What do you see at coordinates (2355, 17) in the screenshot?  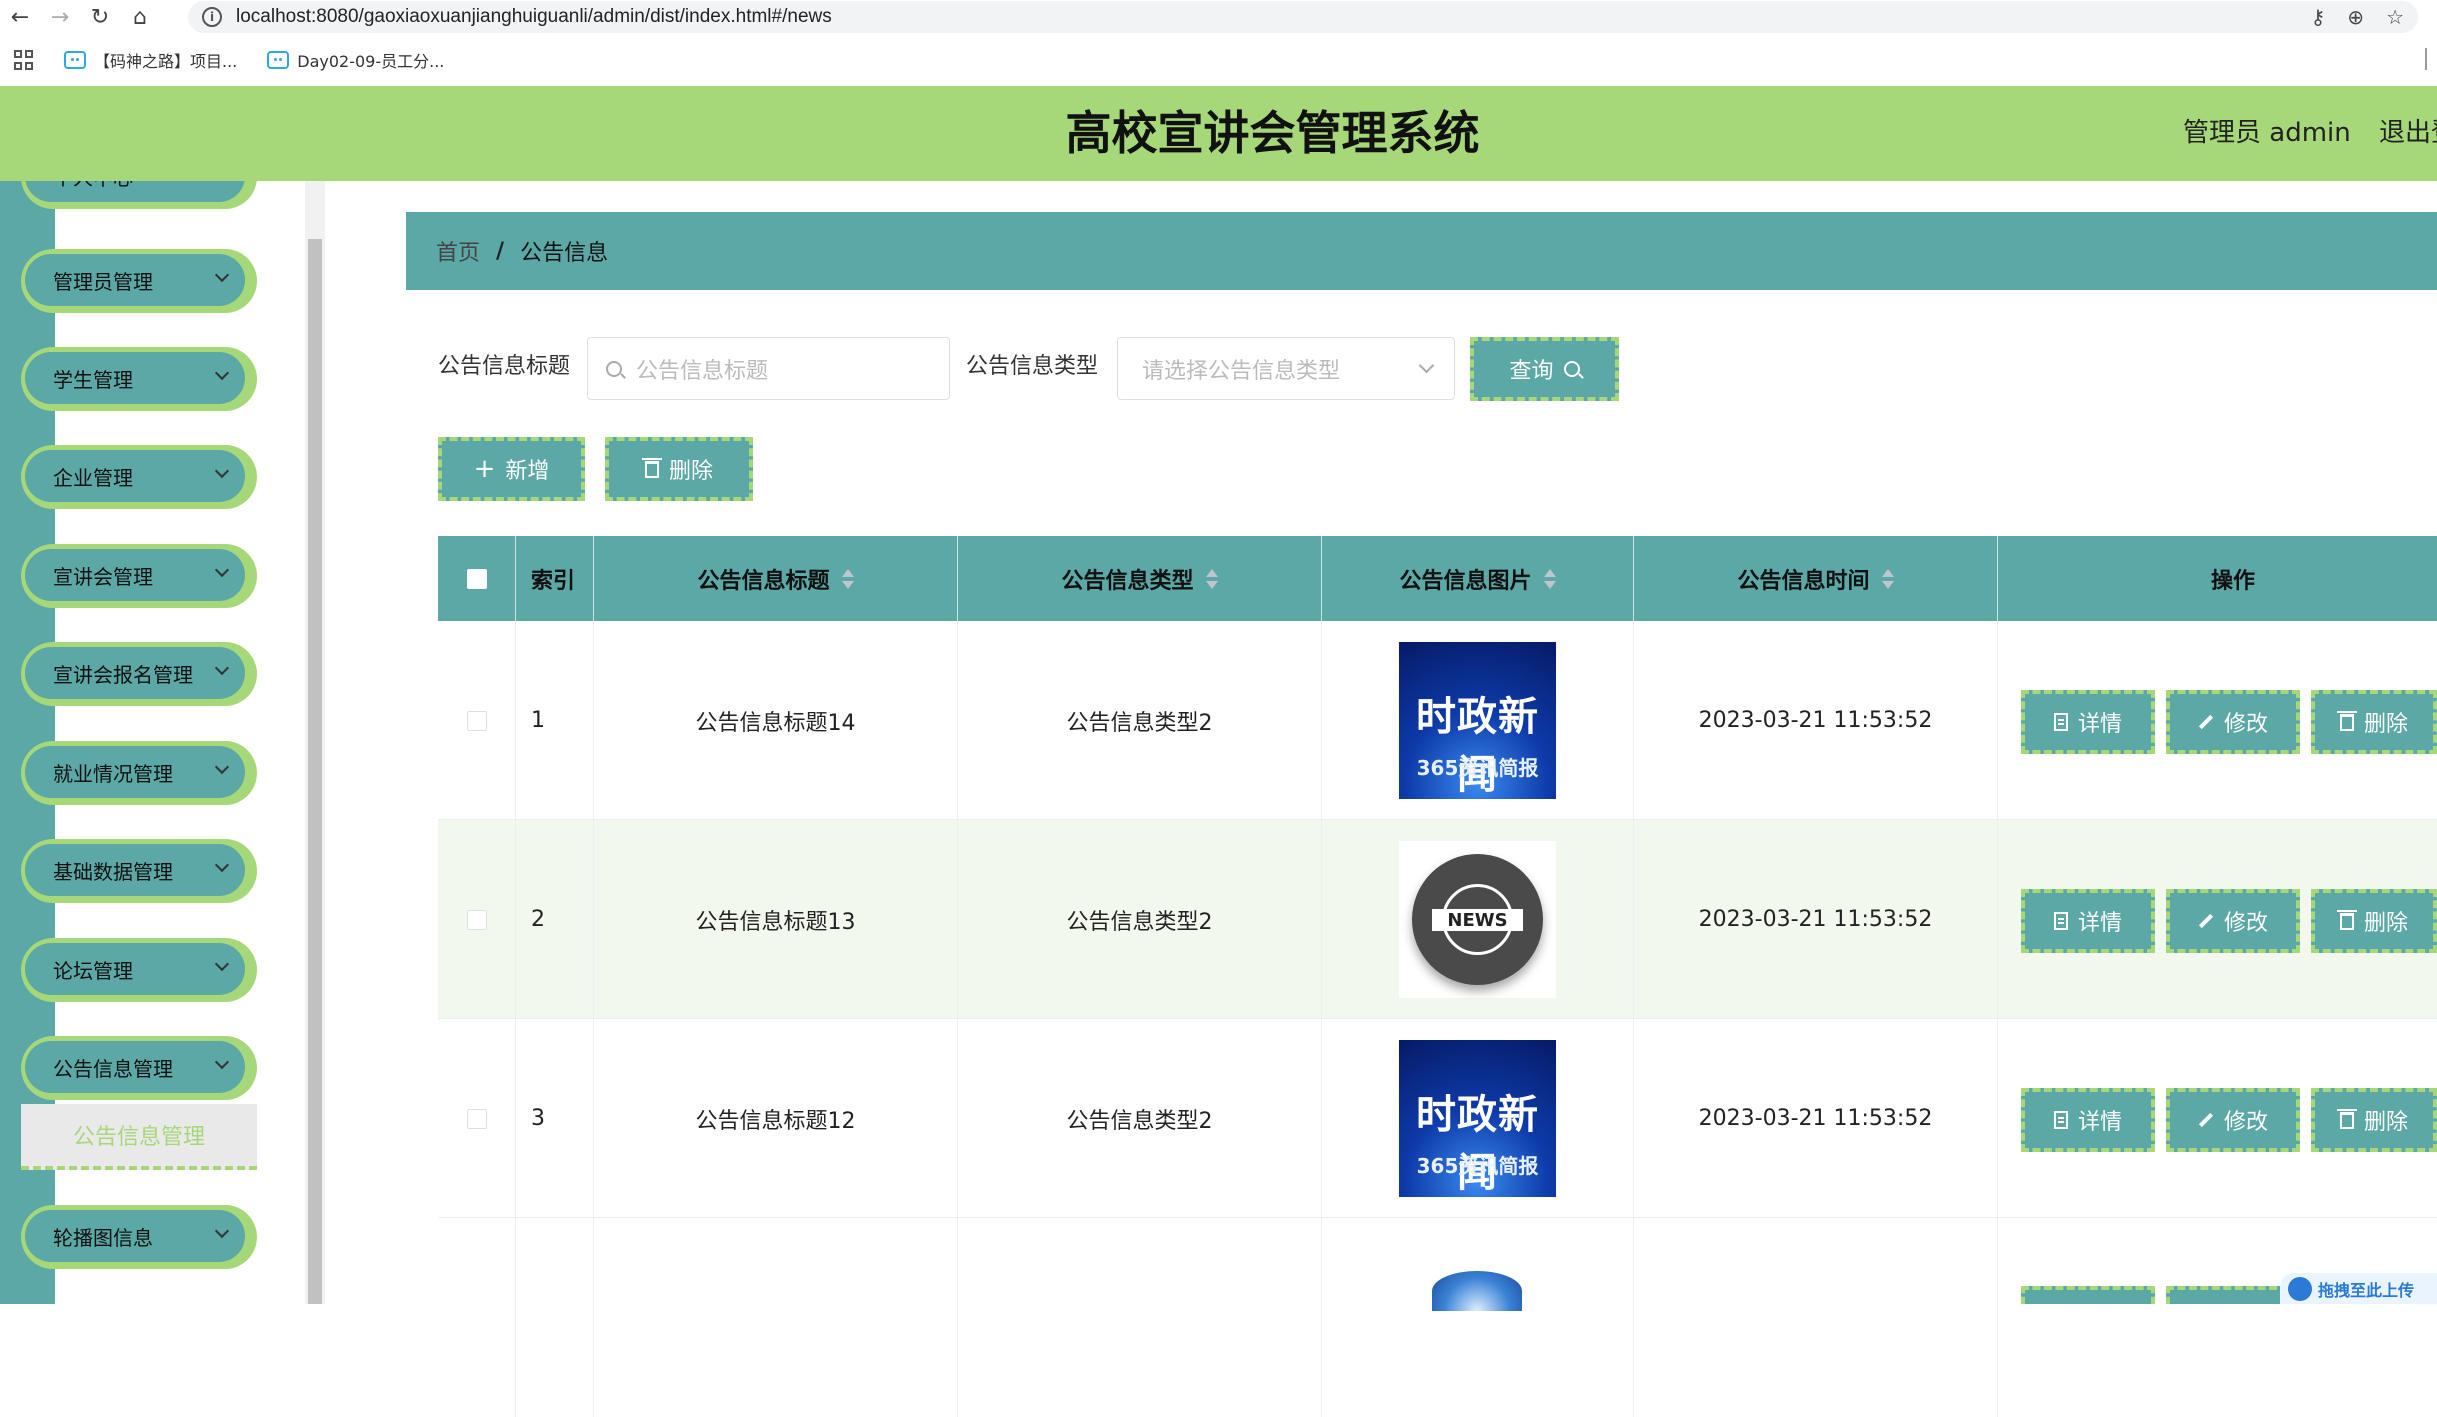 I see `zoom-icon: ⊕` at bounding box center [2355, 17].